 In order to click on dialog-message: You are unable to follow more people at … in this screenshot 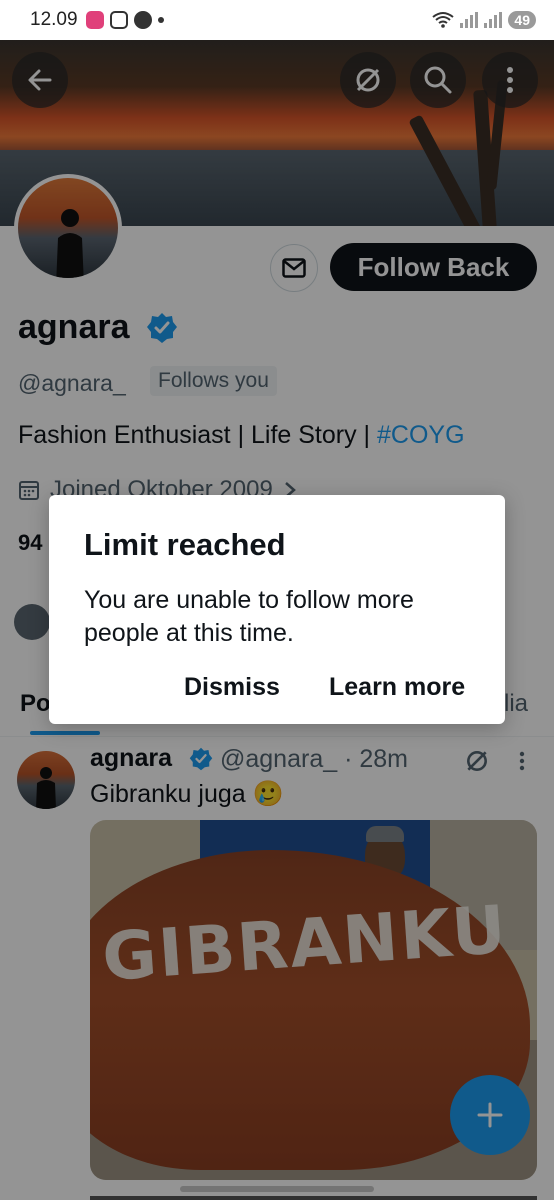, I will do `click(249, 616)`.